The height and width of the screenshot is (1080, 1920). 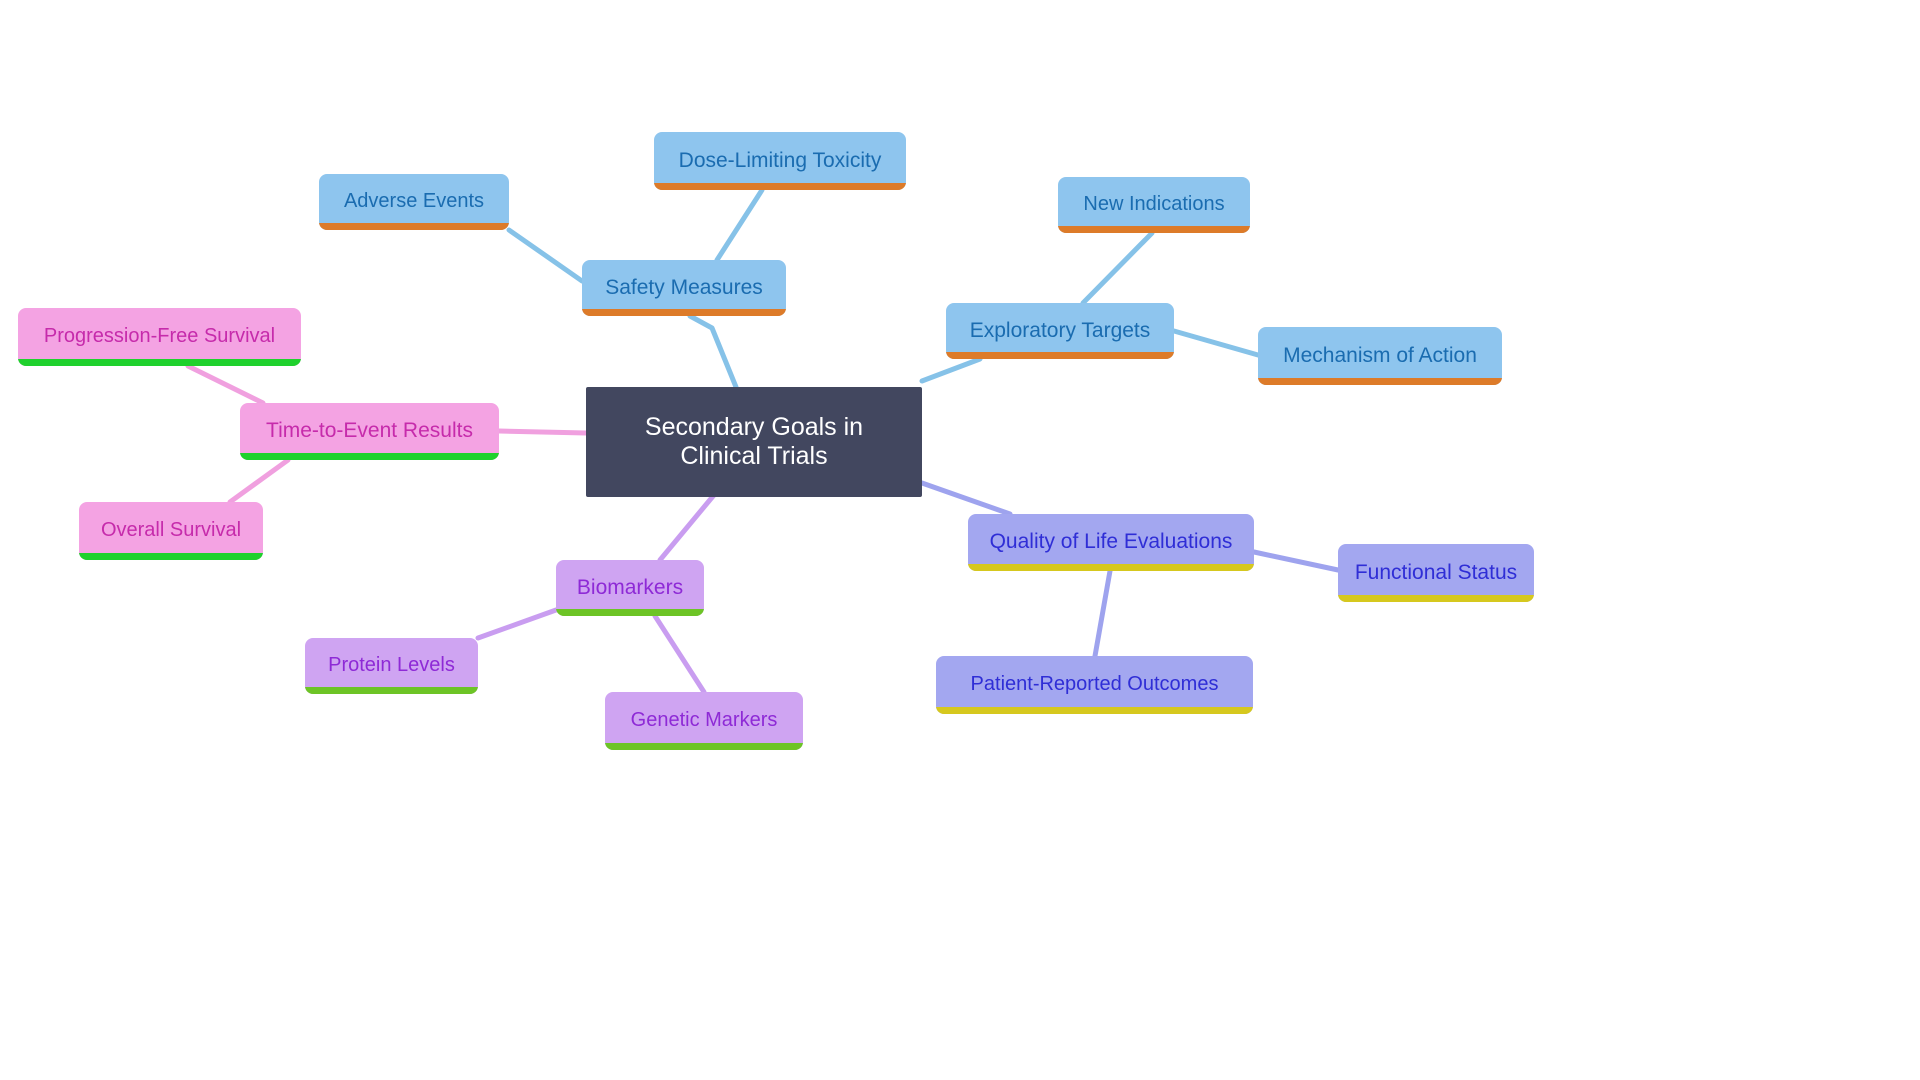 I want to click on node-dlt: Dose-Limiting Toxicity, so click(x=780, y=161).